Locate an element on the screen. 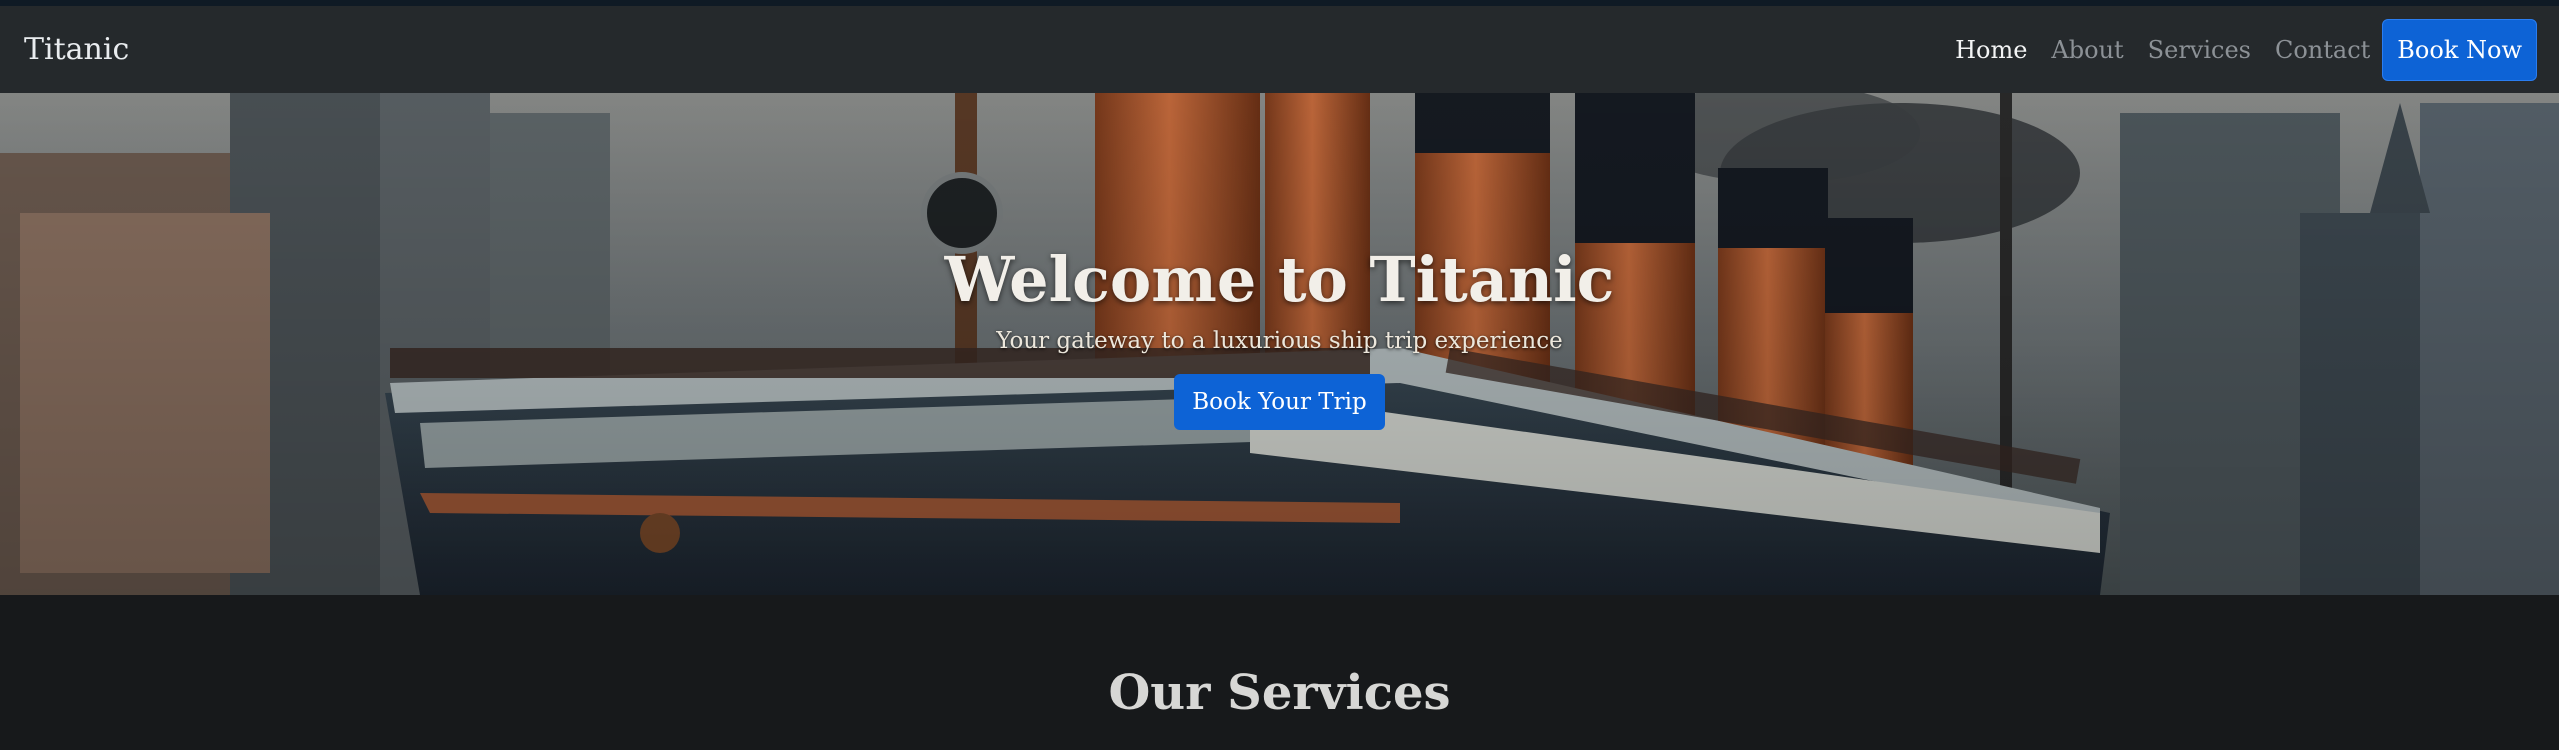 The width and height of the screenshot is (2559, 750). brand-logo: Titanic is located at coordinates (76, 49).